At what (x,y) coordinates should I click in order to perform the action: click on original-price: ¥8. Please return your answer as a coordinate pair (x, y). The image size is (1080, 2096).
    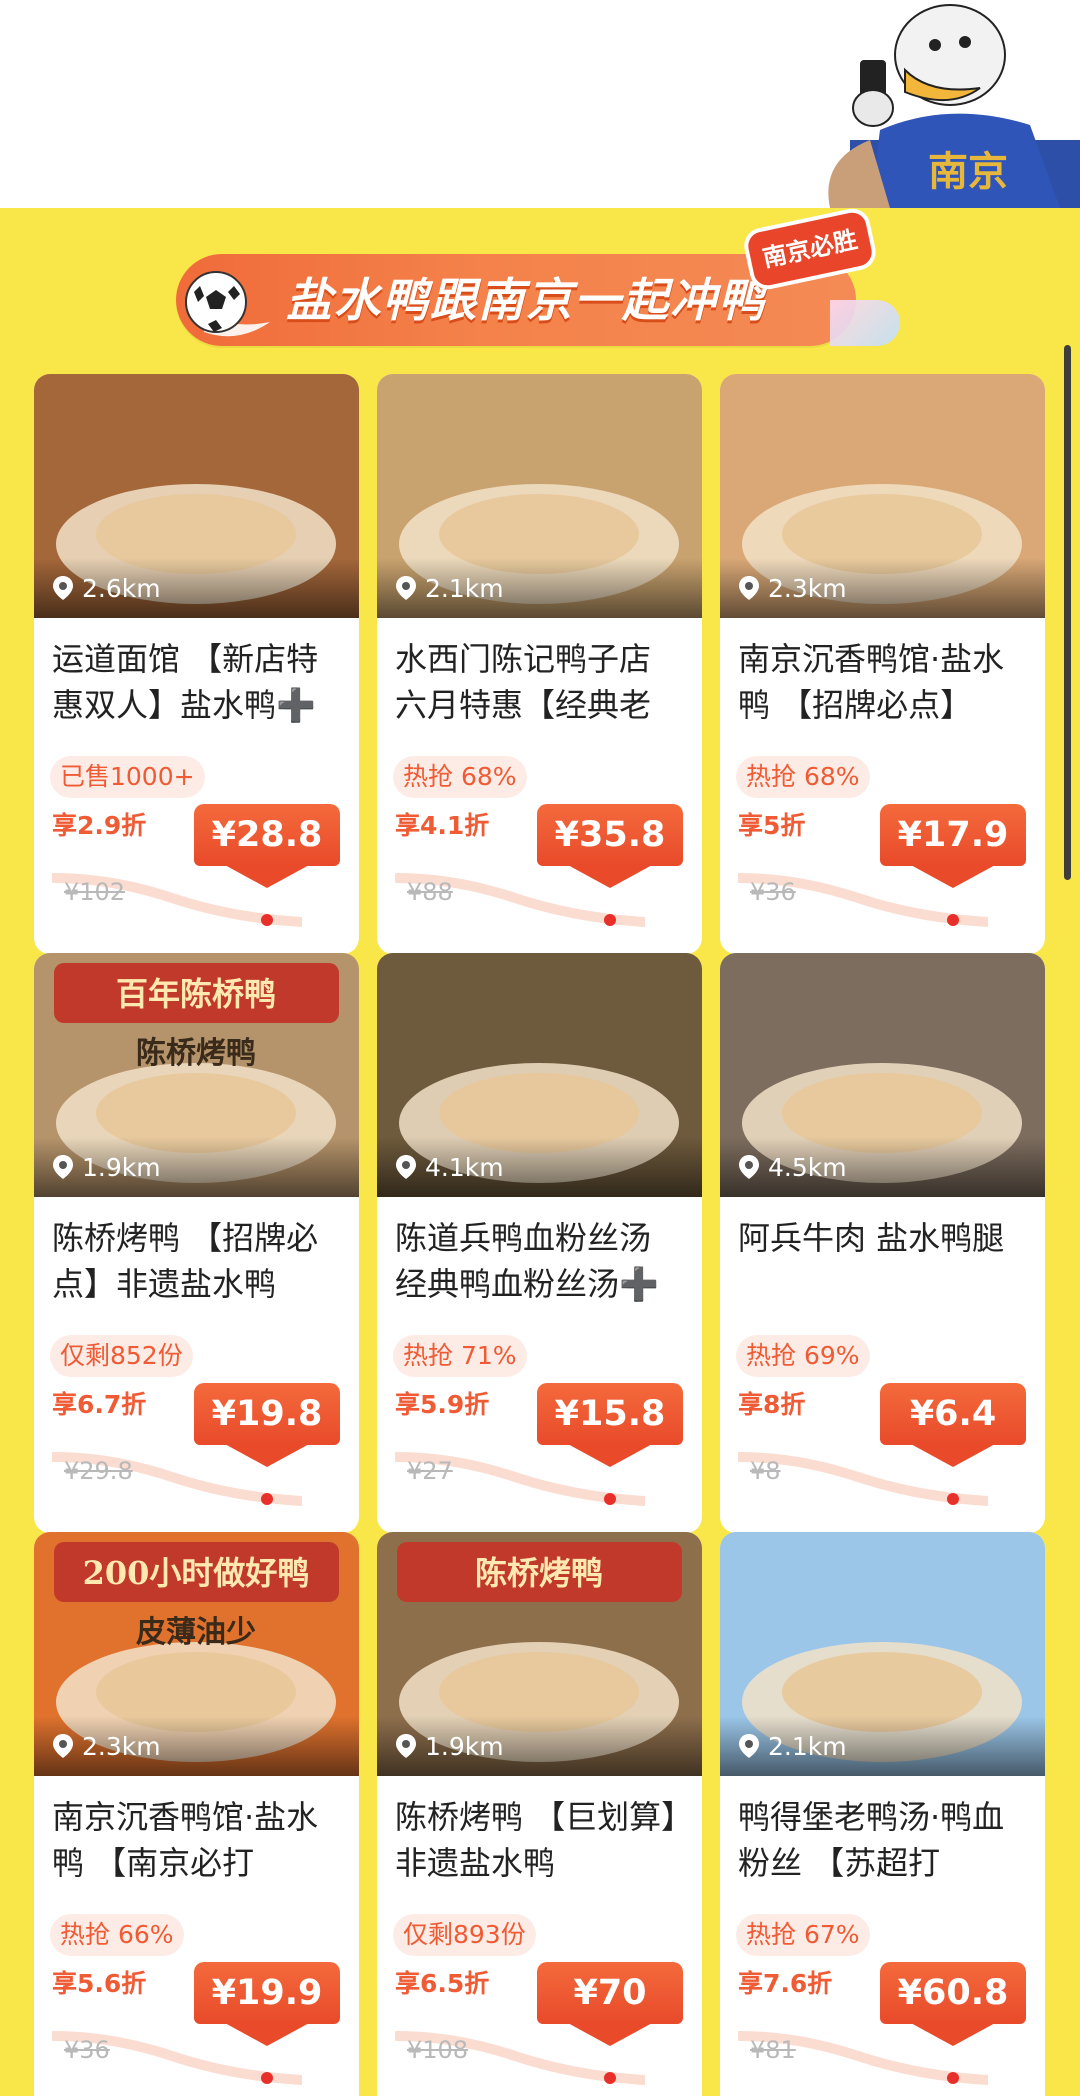
    Looking at the image, I should click on (765, 1471).